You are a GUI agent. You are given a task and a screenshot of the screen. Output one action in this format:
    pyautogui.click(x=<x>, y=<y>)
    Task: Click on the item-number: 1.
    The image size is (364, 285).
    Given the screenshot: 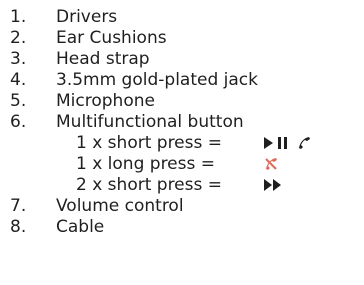 What is the action you would take?
    pyautogui.click(x=18, y=17)
    